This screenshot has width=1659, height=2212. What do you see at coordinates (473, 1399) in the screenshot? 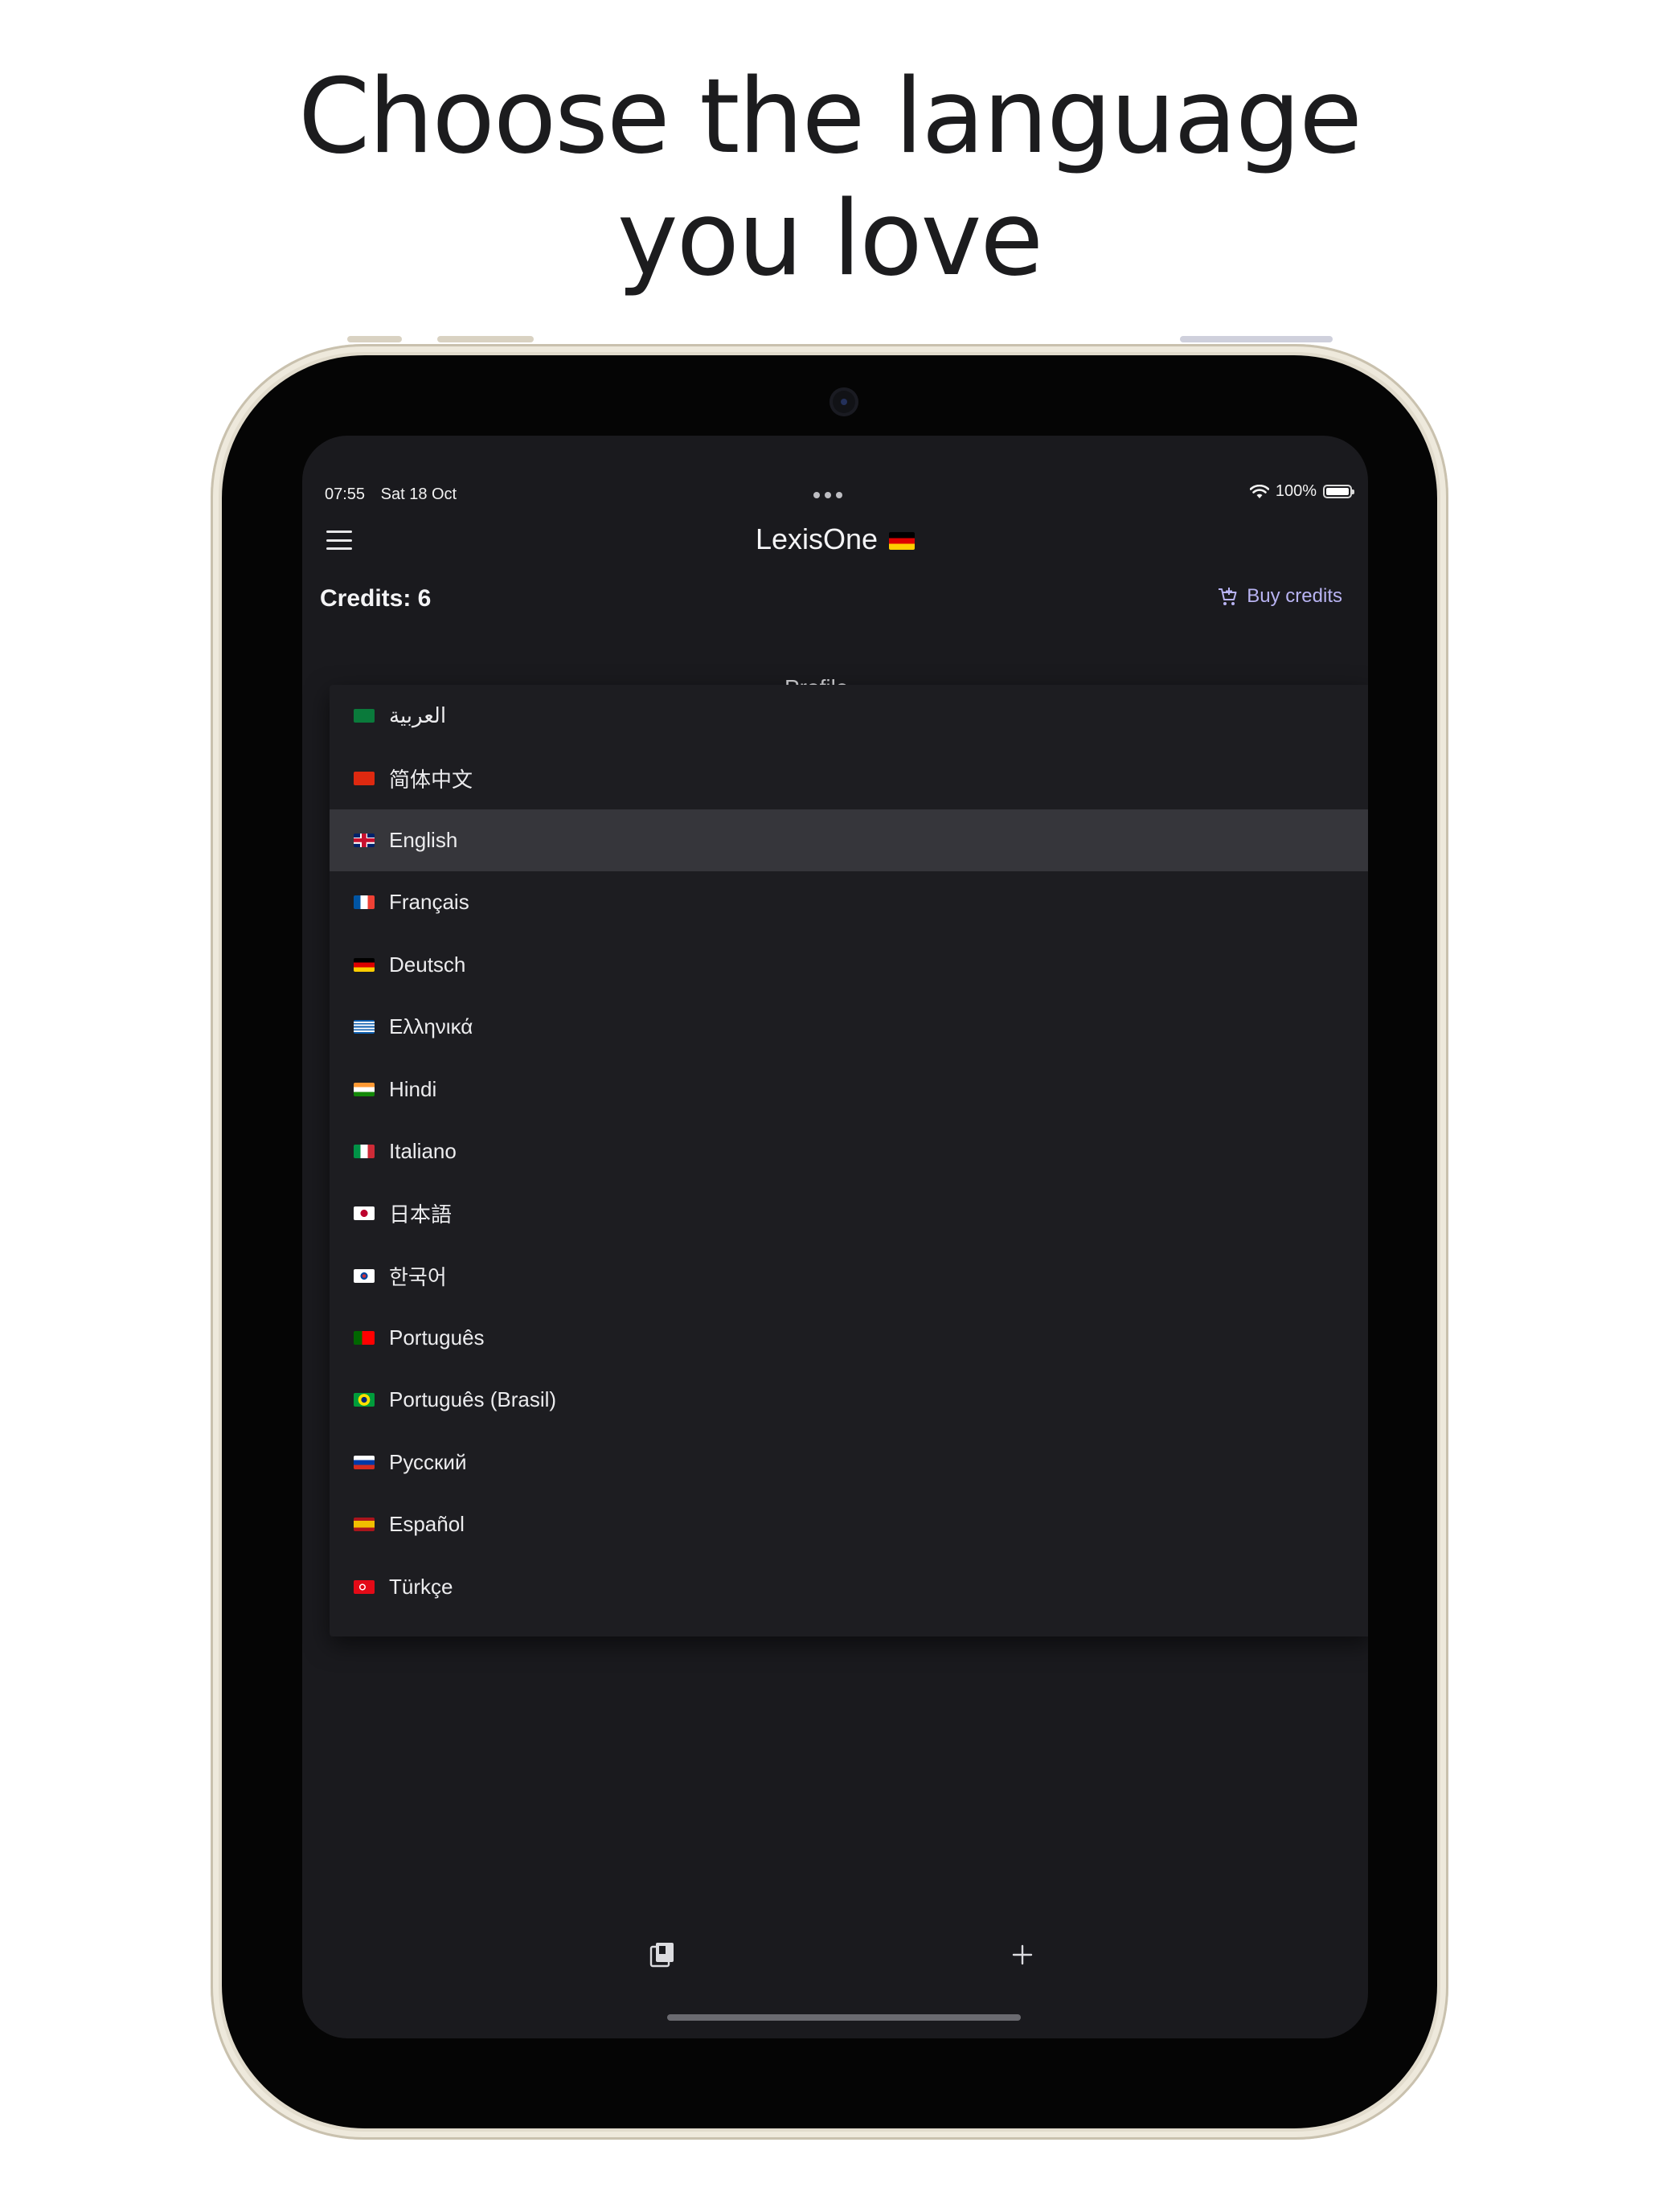
I see `language-option-label: Português (Brasil)` at bounding box center [473, 1399].